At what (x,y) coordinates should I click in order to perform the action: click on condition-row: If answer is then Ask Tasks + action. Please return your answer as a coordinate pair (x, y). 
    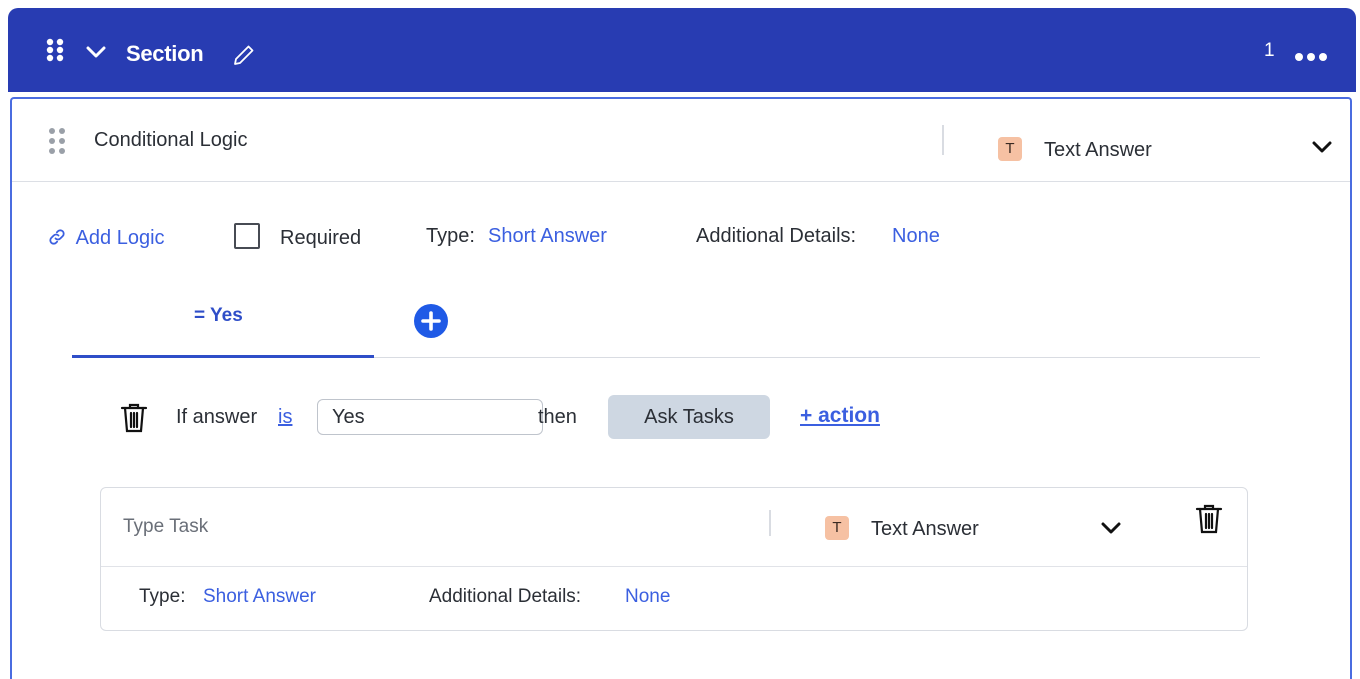
    Looking at the image, I should click on (681, 418).